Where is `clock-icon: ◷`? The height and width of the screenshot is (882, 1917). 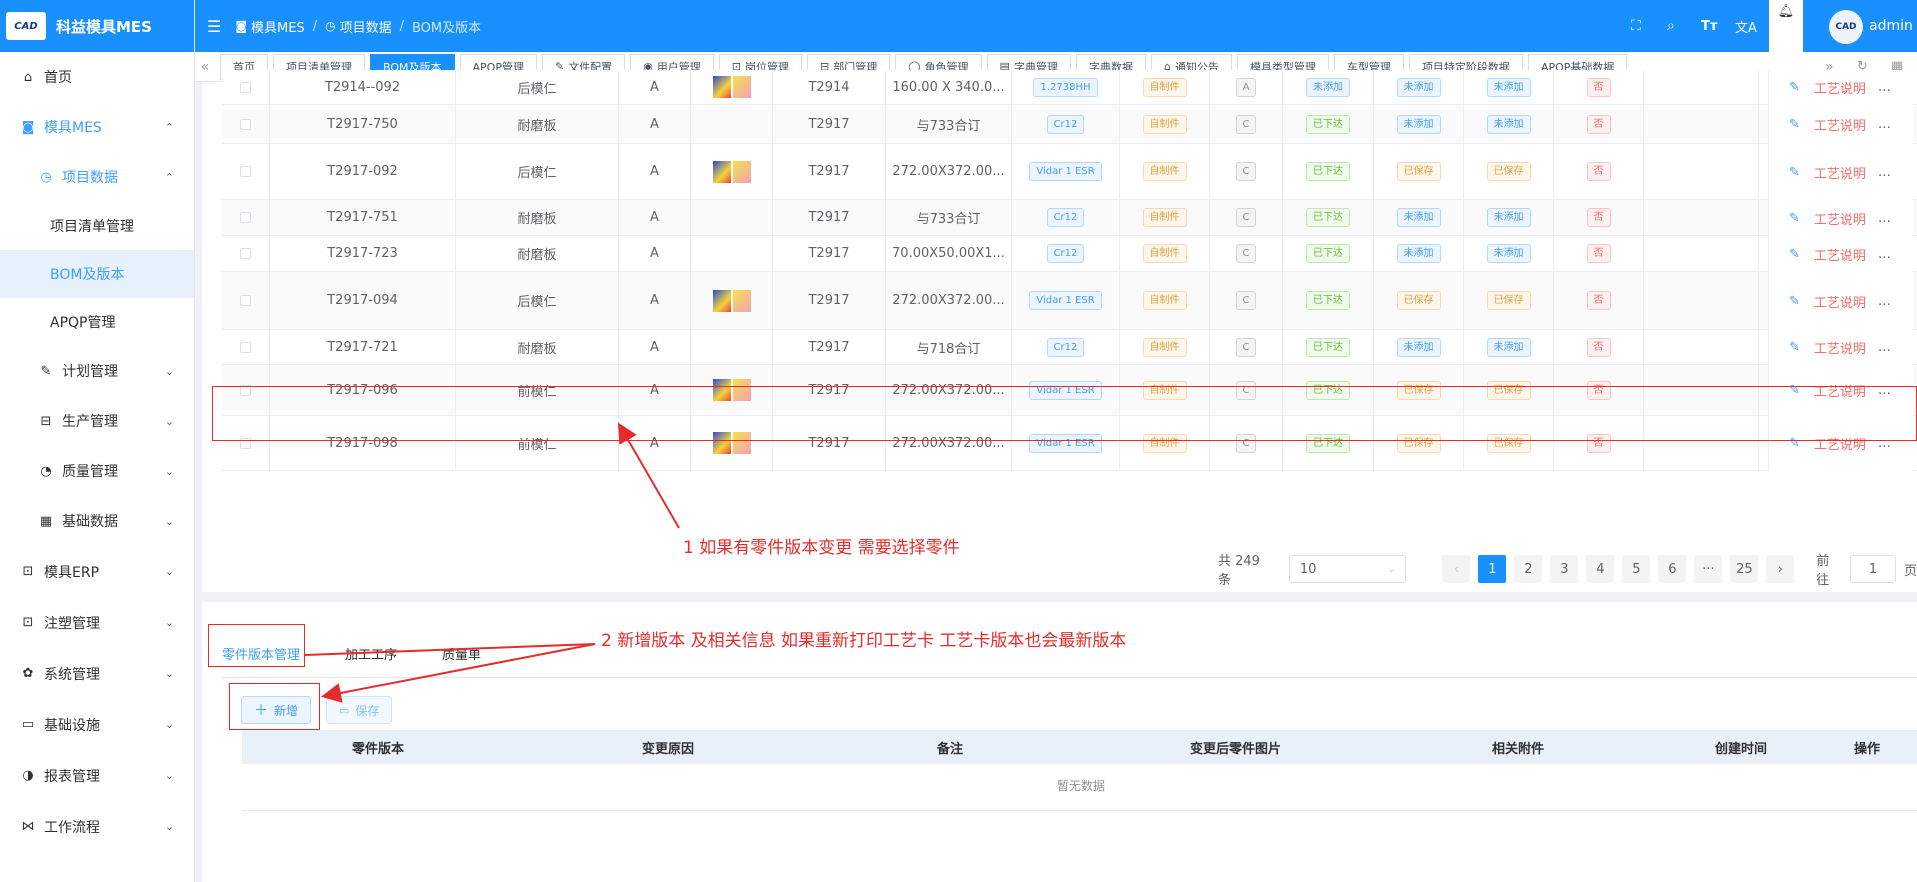 clock-icon: ◷ is located at coordinates (330, 26).